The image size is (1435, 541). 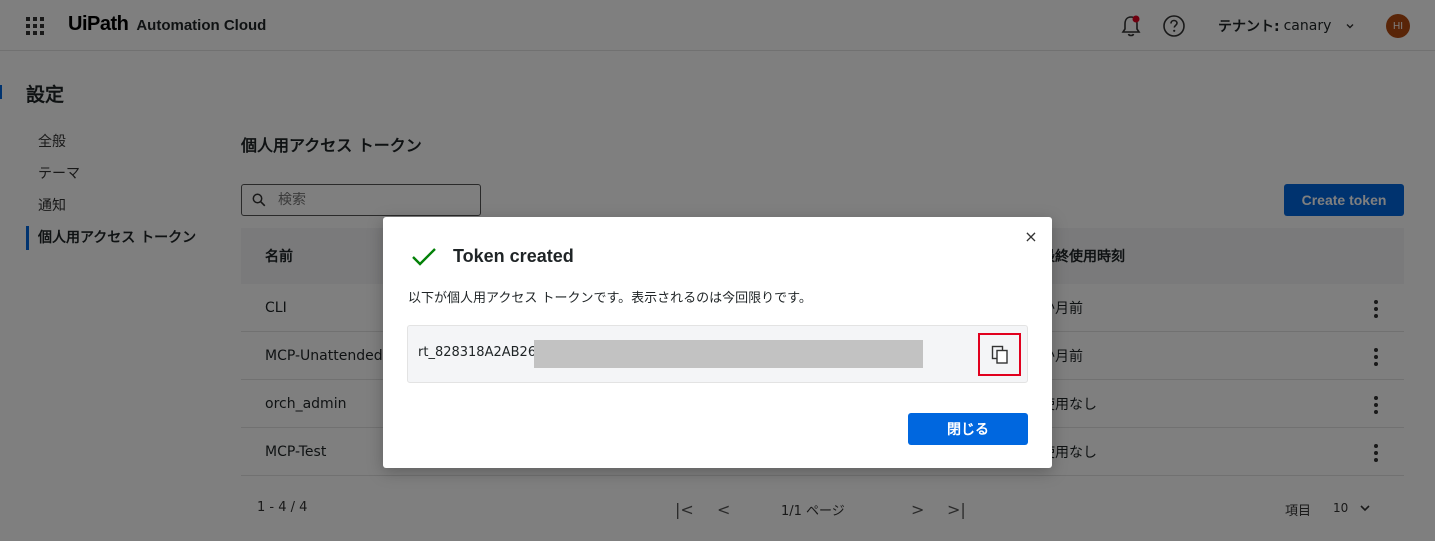 I want to click on copy-token-button, so click(x=999, y=354).